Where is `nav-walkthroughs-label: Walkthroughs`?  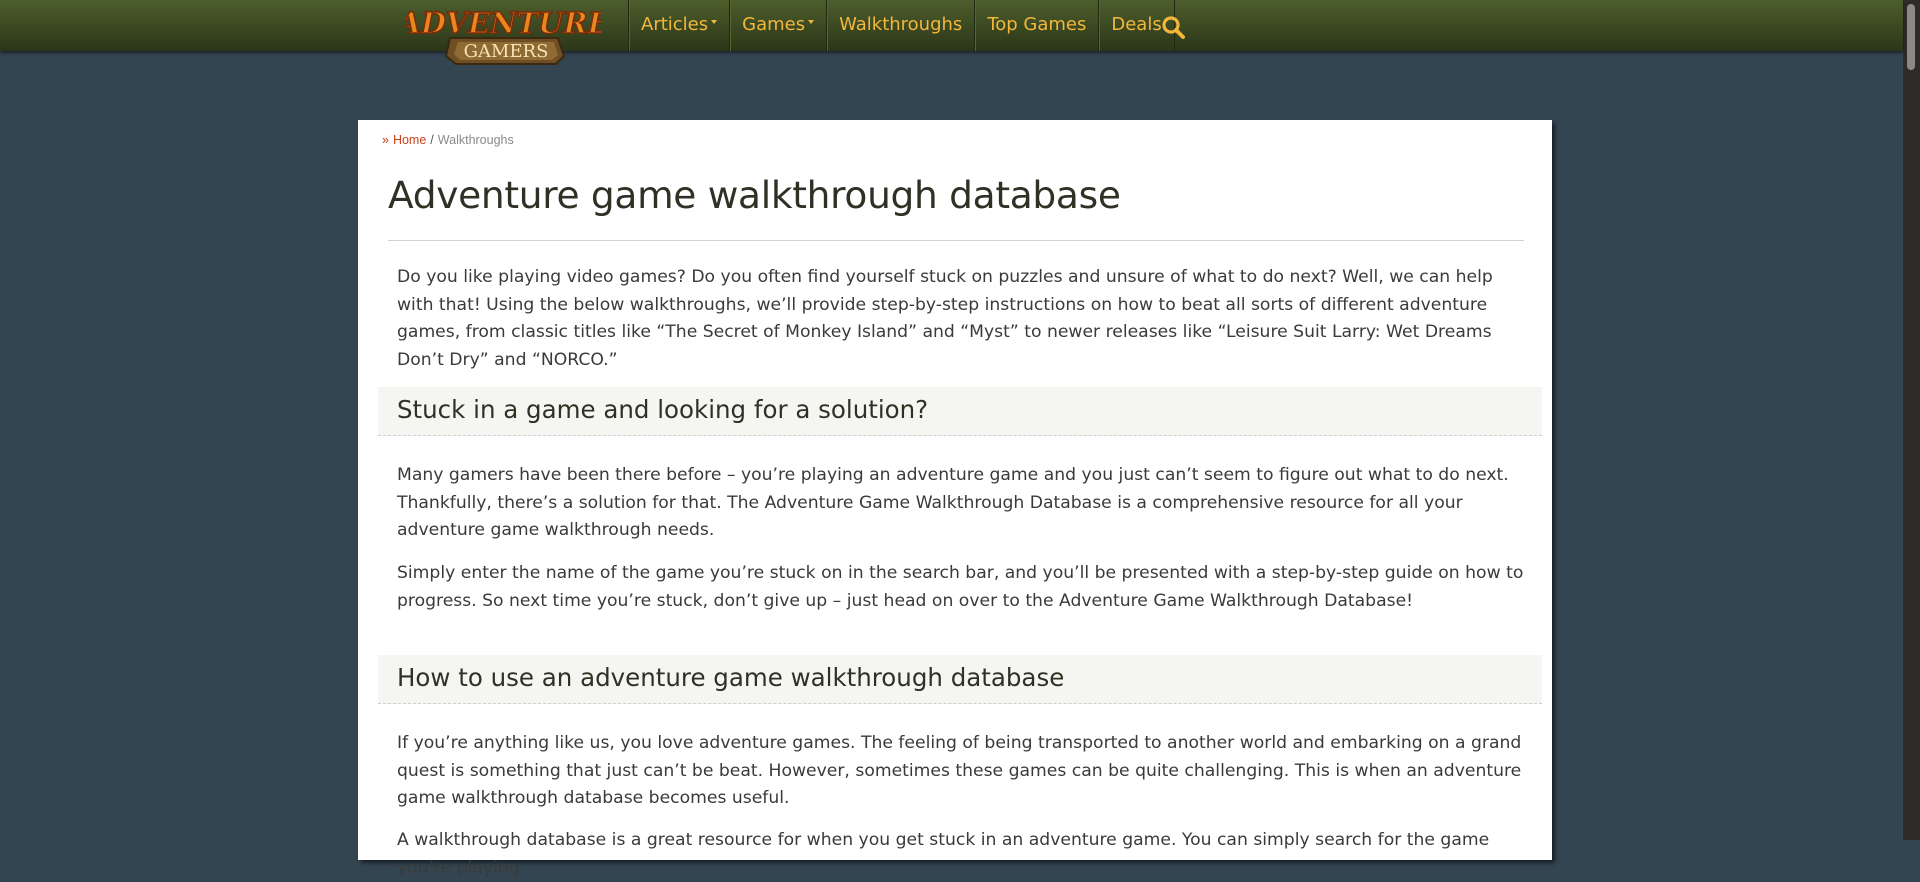
nav-walkthroughs-label: Walkthroughs is located at coordinates (901, 24).